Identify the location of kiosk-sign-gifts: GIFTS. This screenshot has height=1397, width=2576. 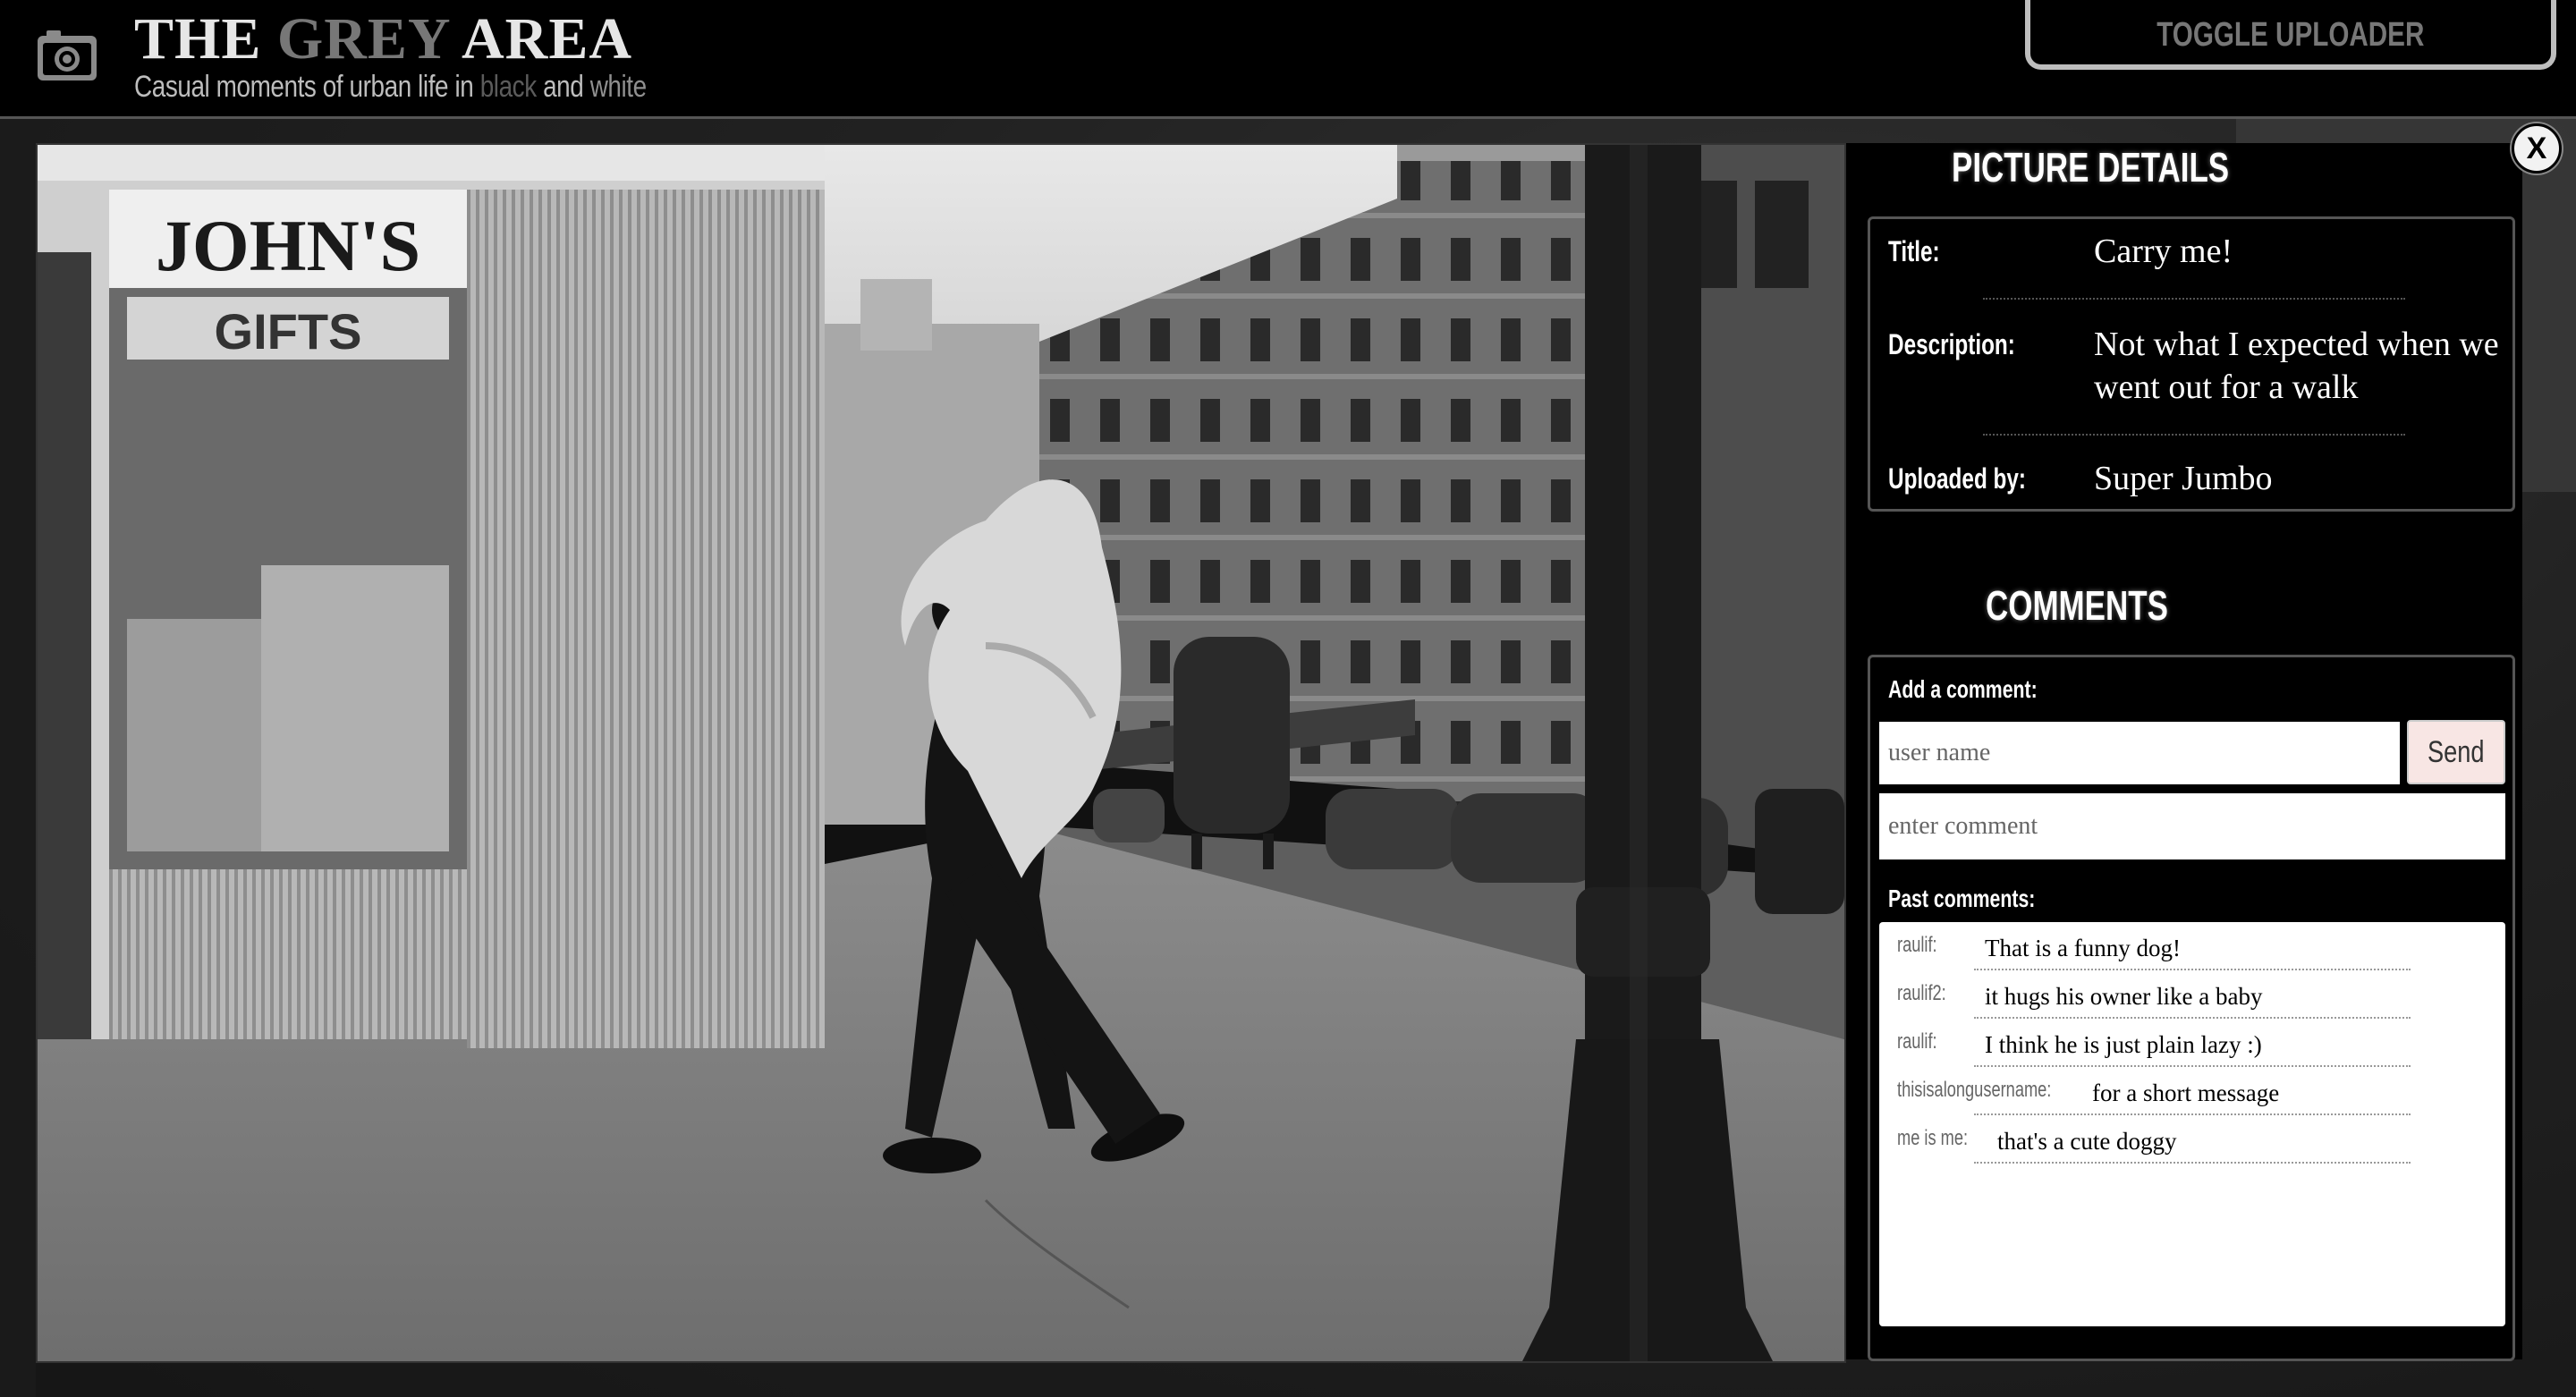
(288, 332).